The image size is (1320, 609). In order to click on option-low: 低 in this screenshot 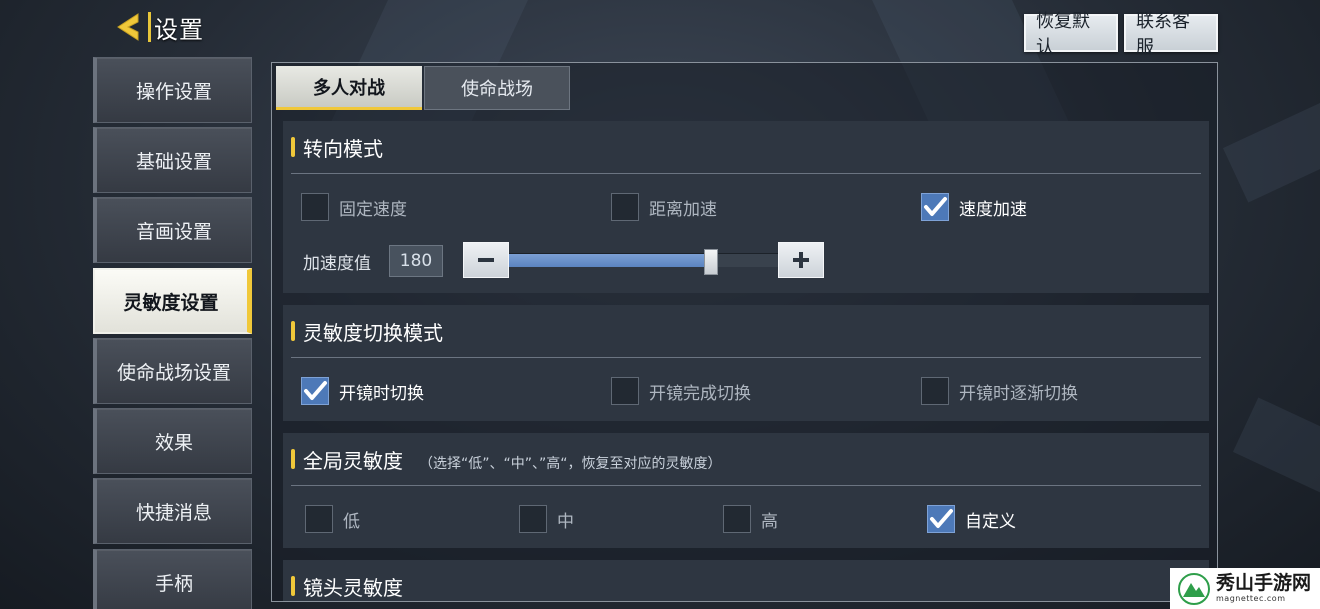, I will do `click(332, 519)`.